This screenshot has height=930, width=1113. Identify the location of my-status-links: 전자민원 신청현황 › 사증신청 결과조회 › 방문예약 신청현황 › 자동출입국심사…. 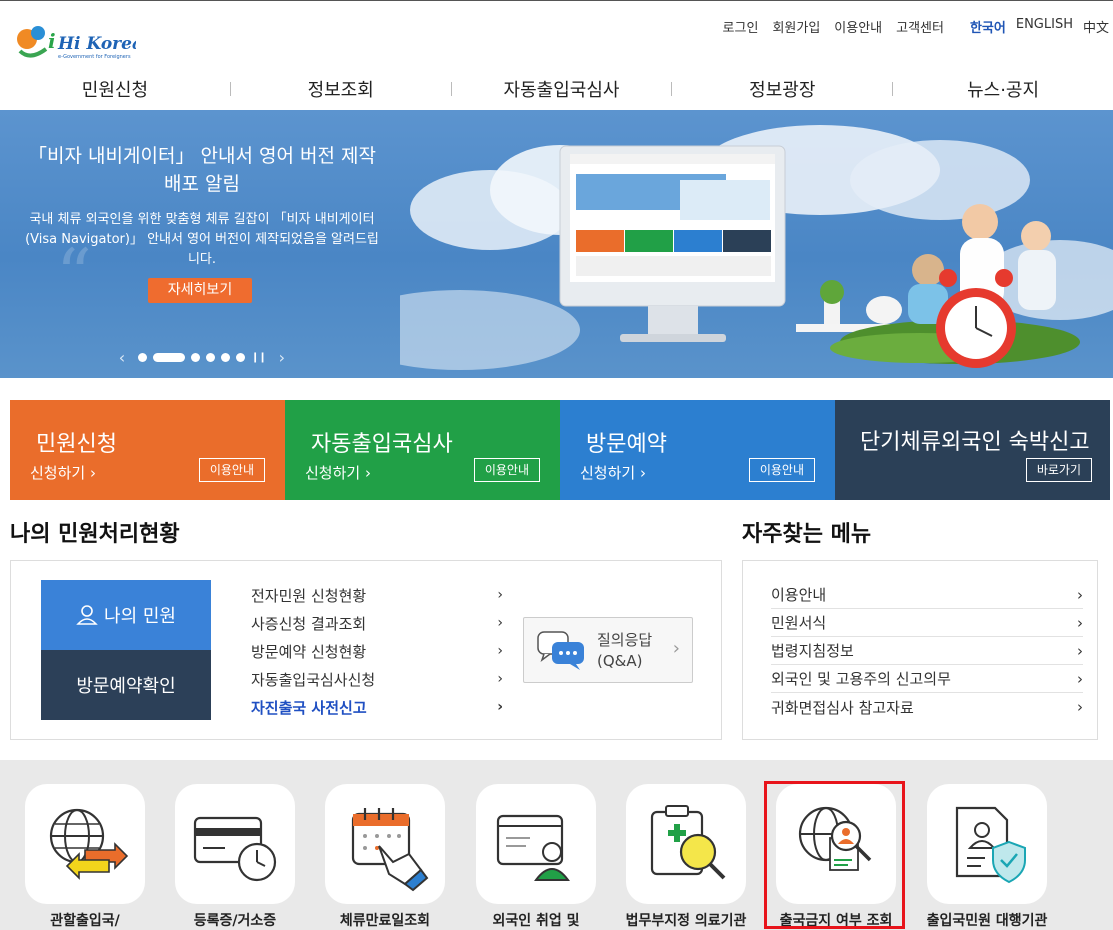
(377, 651).